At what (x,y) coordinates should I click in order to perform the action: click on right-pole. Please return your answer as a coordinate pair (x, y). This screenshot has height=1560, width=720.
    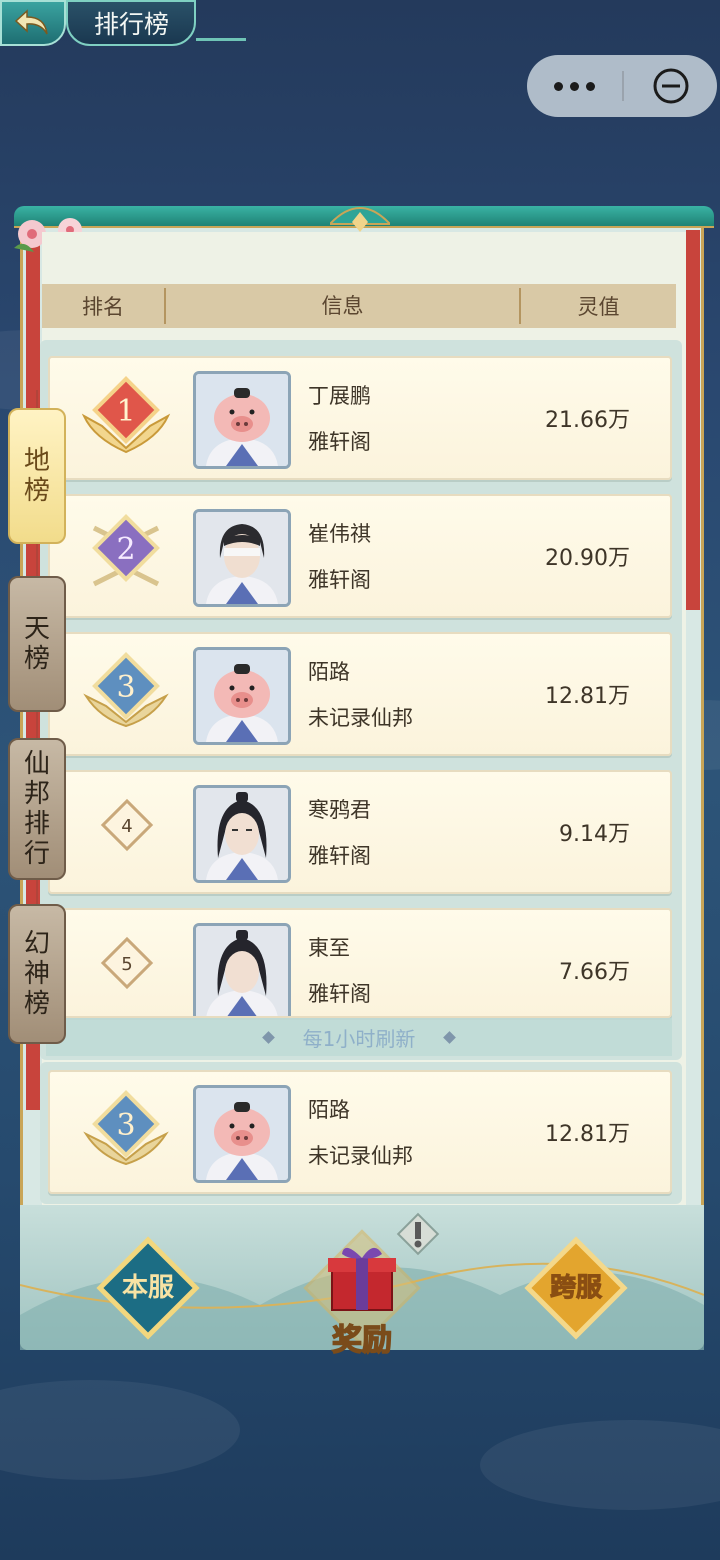
    Looking at the image, I should click on (693, 420).